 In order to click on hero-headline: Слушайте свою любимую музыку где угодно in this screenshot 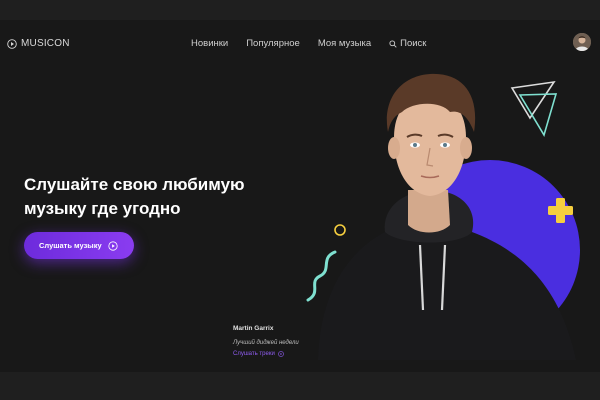, I will do `click(174, 197)`.